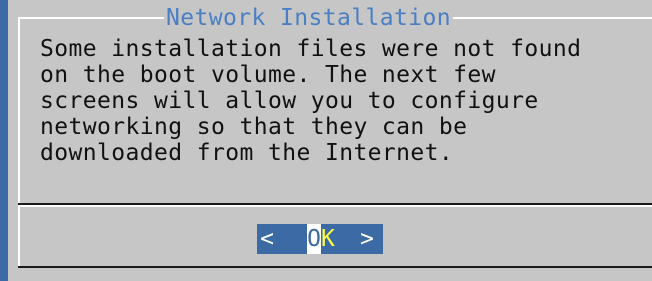  What do you see at coordinates (308, 18) in the screenshot?
I see `dialog-title: Network Installation` at bounding box center [308, 18].